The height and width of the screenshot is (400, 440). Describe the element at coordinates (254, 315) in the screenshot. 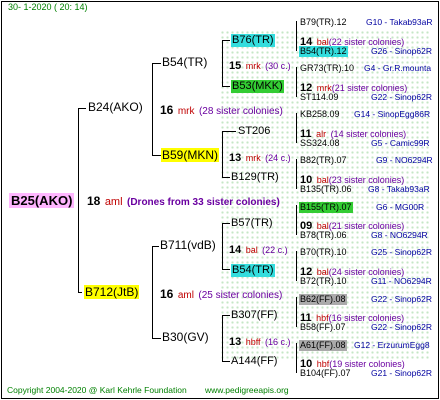

I see `queen-gen3-7: B307(FF)` at that location.